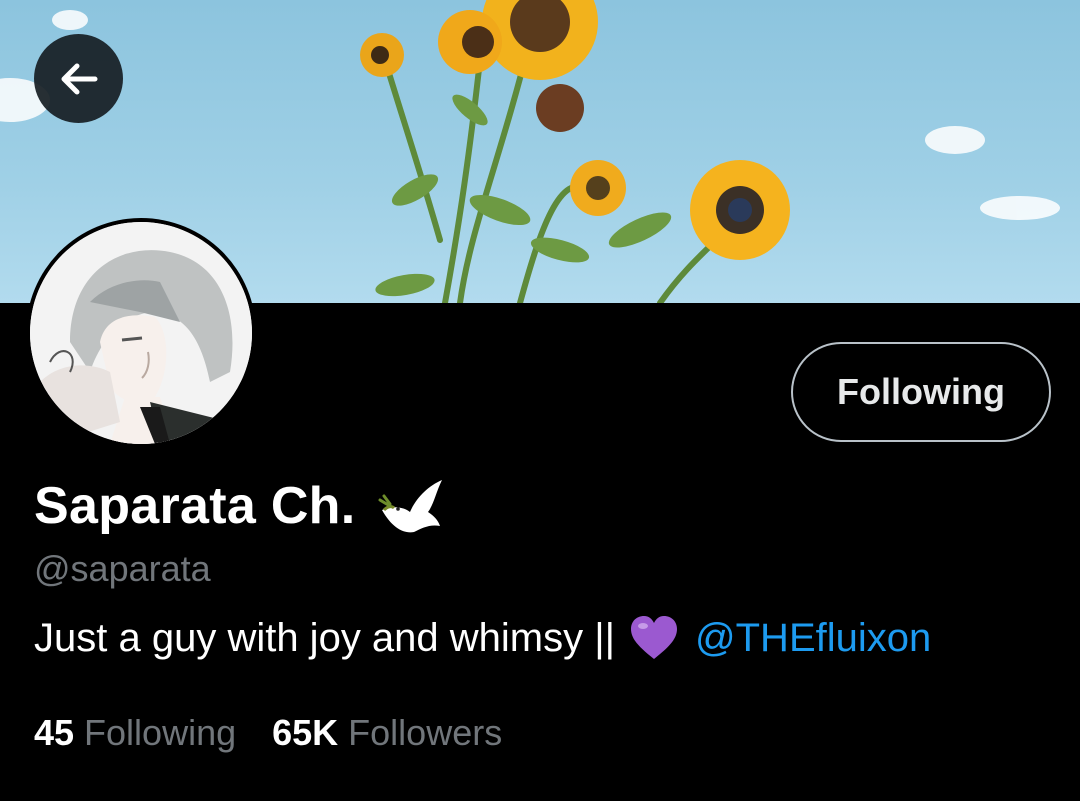  What do you see at coordinates (654, 638) in the screenshot?
I see `purple-heart-icon` at bounding box center [654, 638].